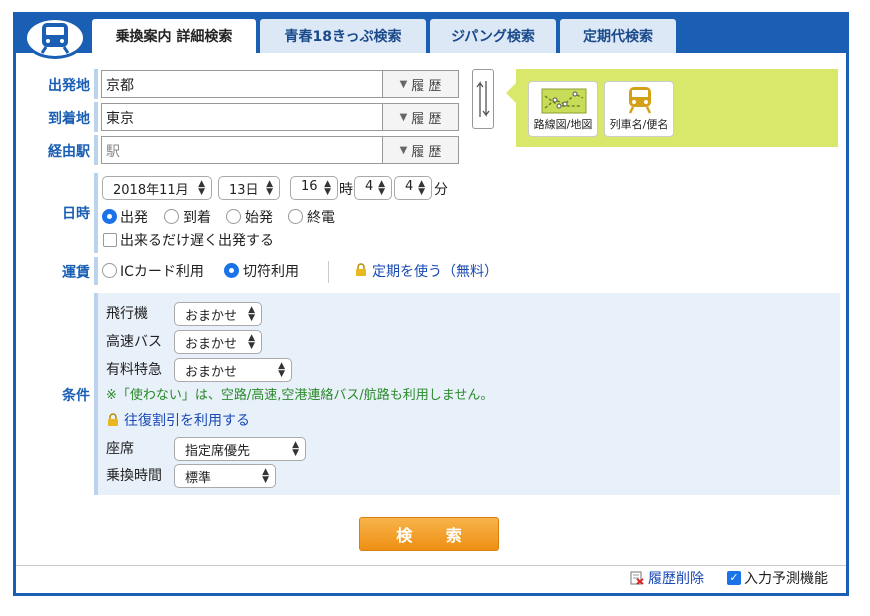 This screenshot has height=616, width=870. I want to click on swap-stations-button, so click(483, 99).